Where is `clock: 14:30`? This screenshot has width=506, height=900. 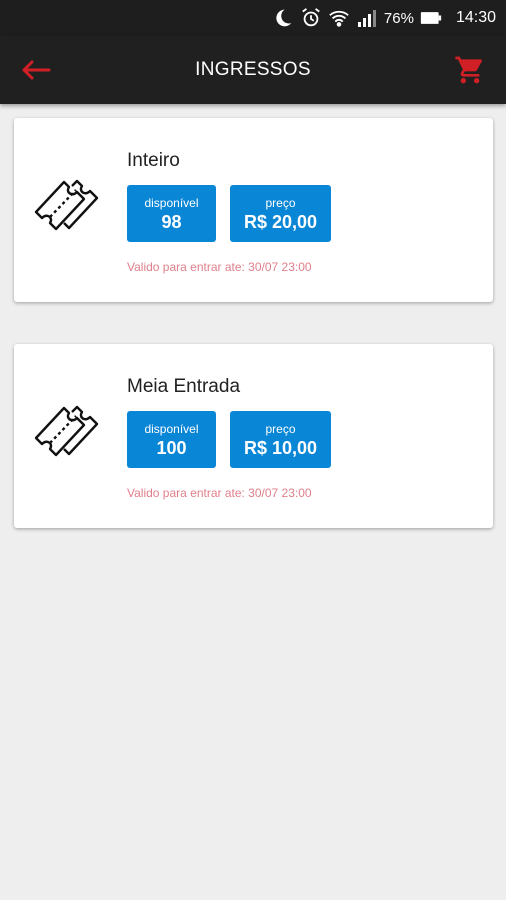 clock: 14:30 is located at coordinates (475, 17).